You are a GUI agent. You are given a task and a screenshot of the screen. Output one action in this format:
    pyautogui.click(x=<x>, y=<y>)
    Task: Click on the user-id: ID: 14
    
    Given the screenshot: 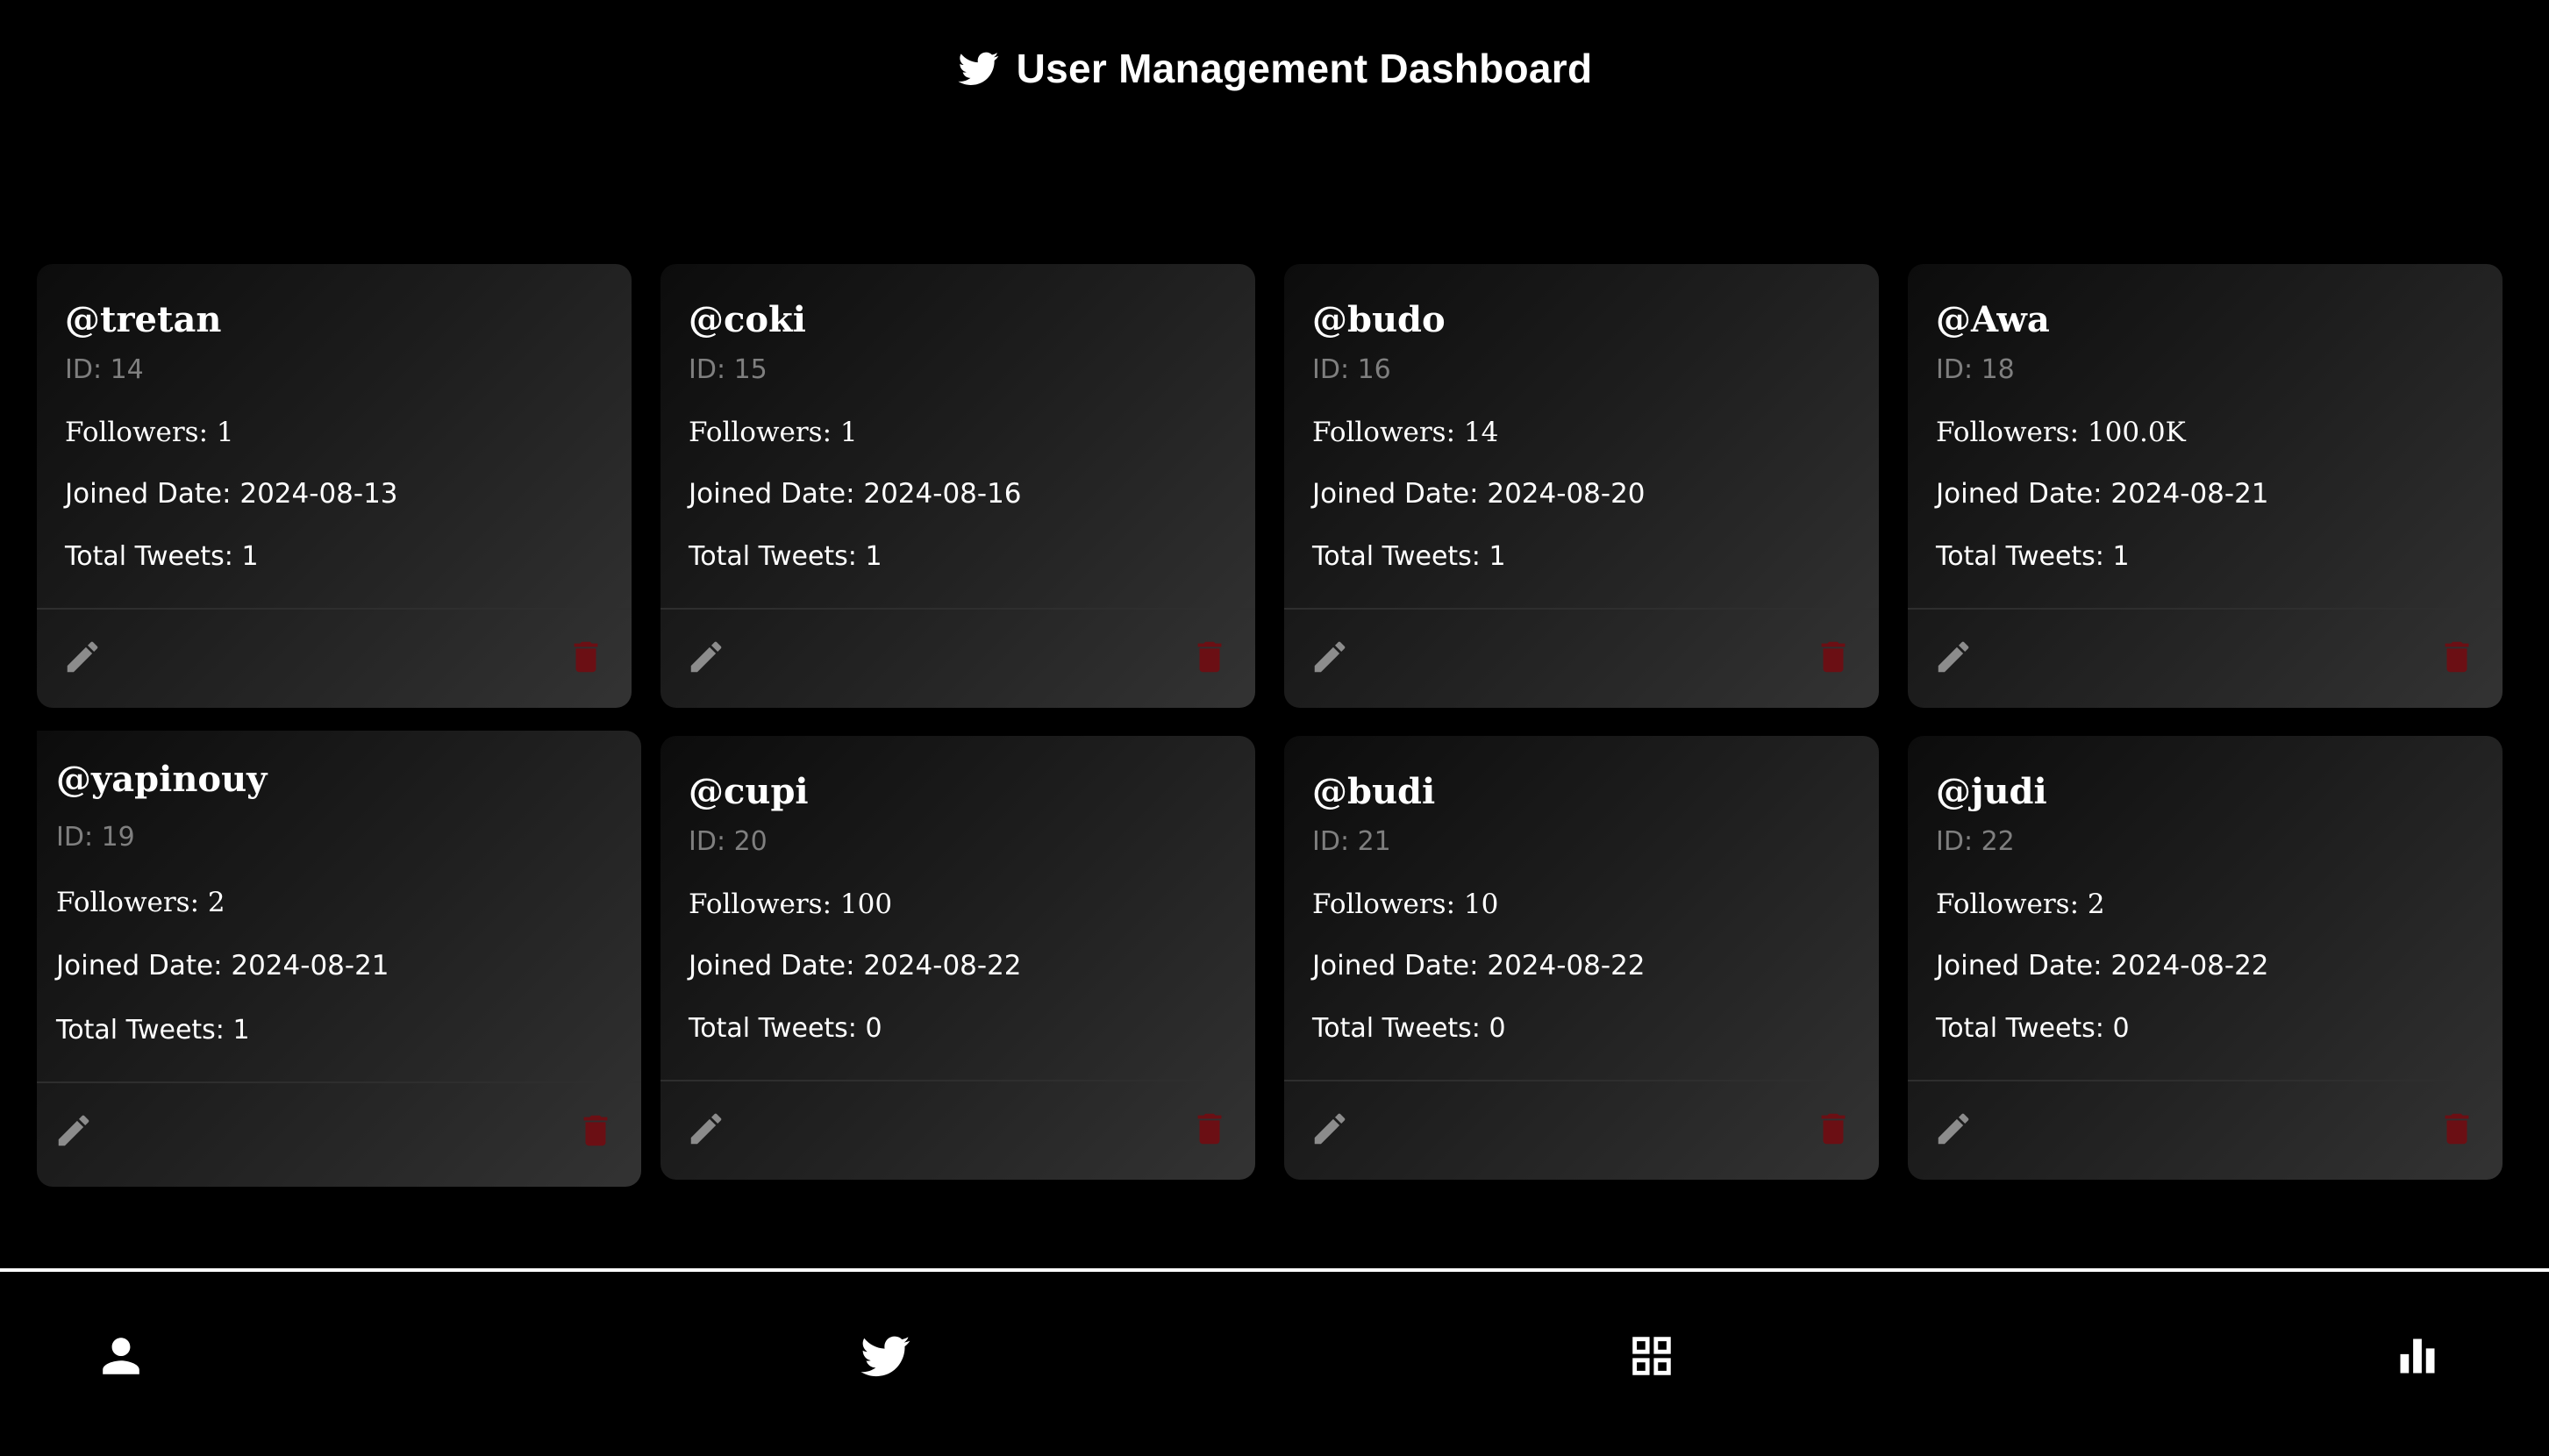 What is the action you would take?
    pyautogui.click(x=104, y=369)
    